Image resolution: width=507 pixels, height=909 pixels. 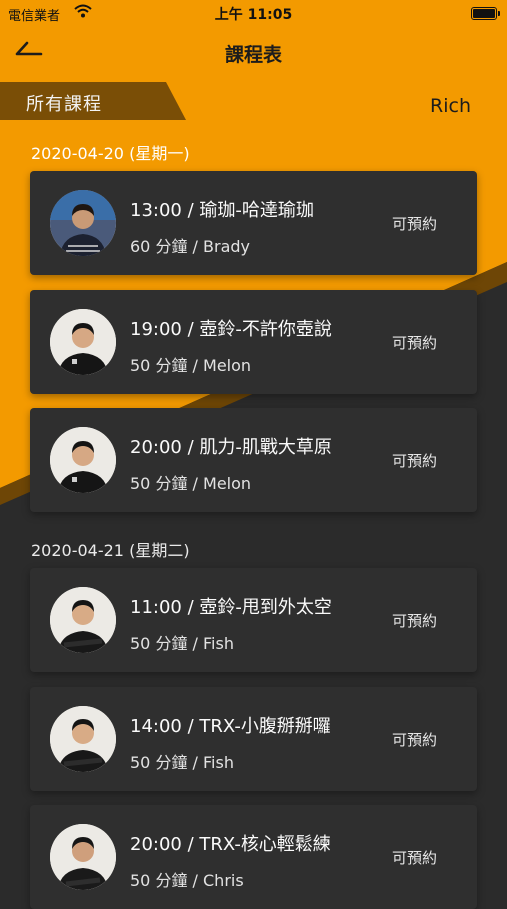 I want to click on class-card: 11:00 / 壺鈴-甩到外太空 50 分鐘 / Fish 可預約, so click(x=253, y=620).